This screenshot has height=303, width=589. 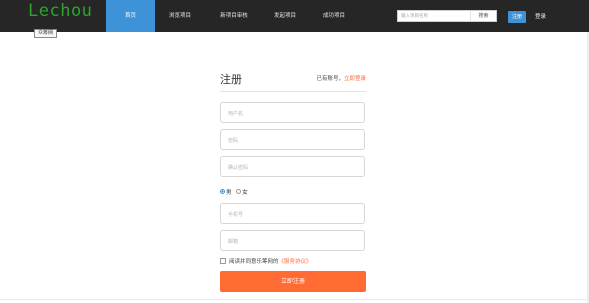 What do you see at coordinates (46, 33) in the screenshot?
I see `brand-tooltip: 众筹网` at bounding box center [46, 33].